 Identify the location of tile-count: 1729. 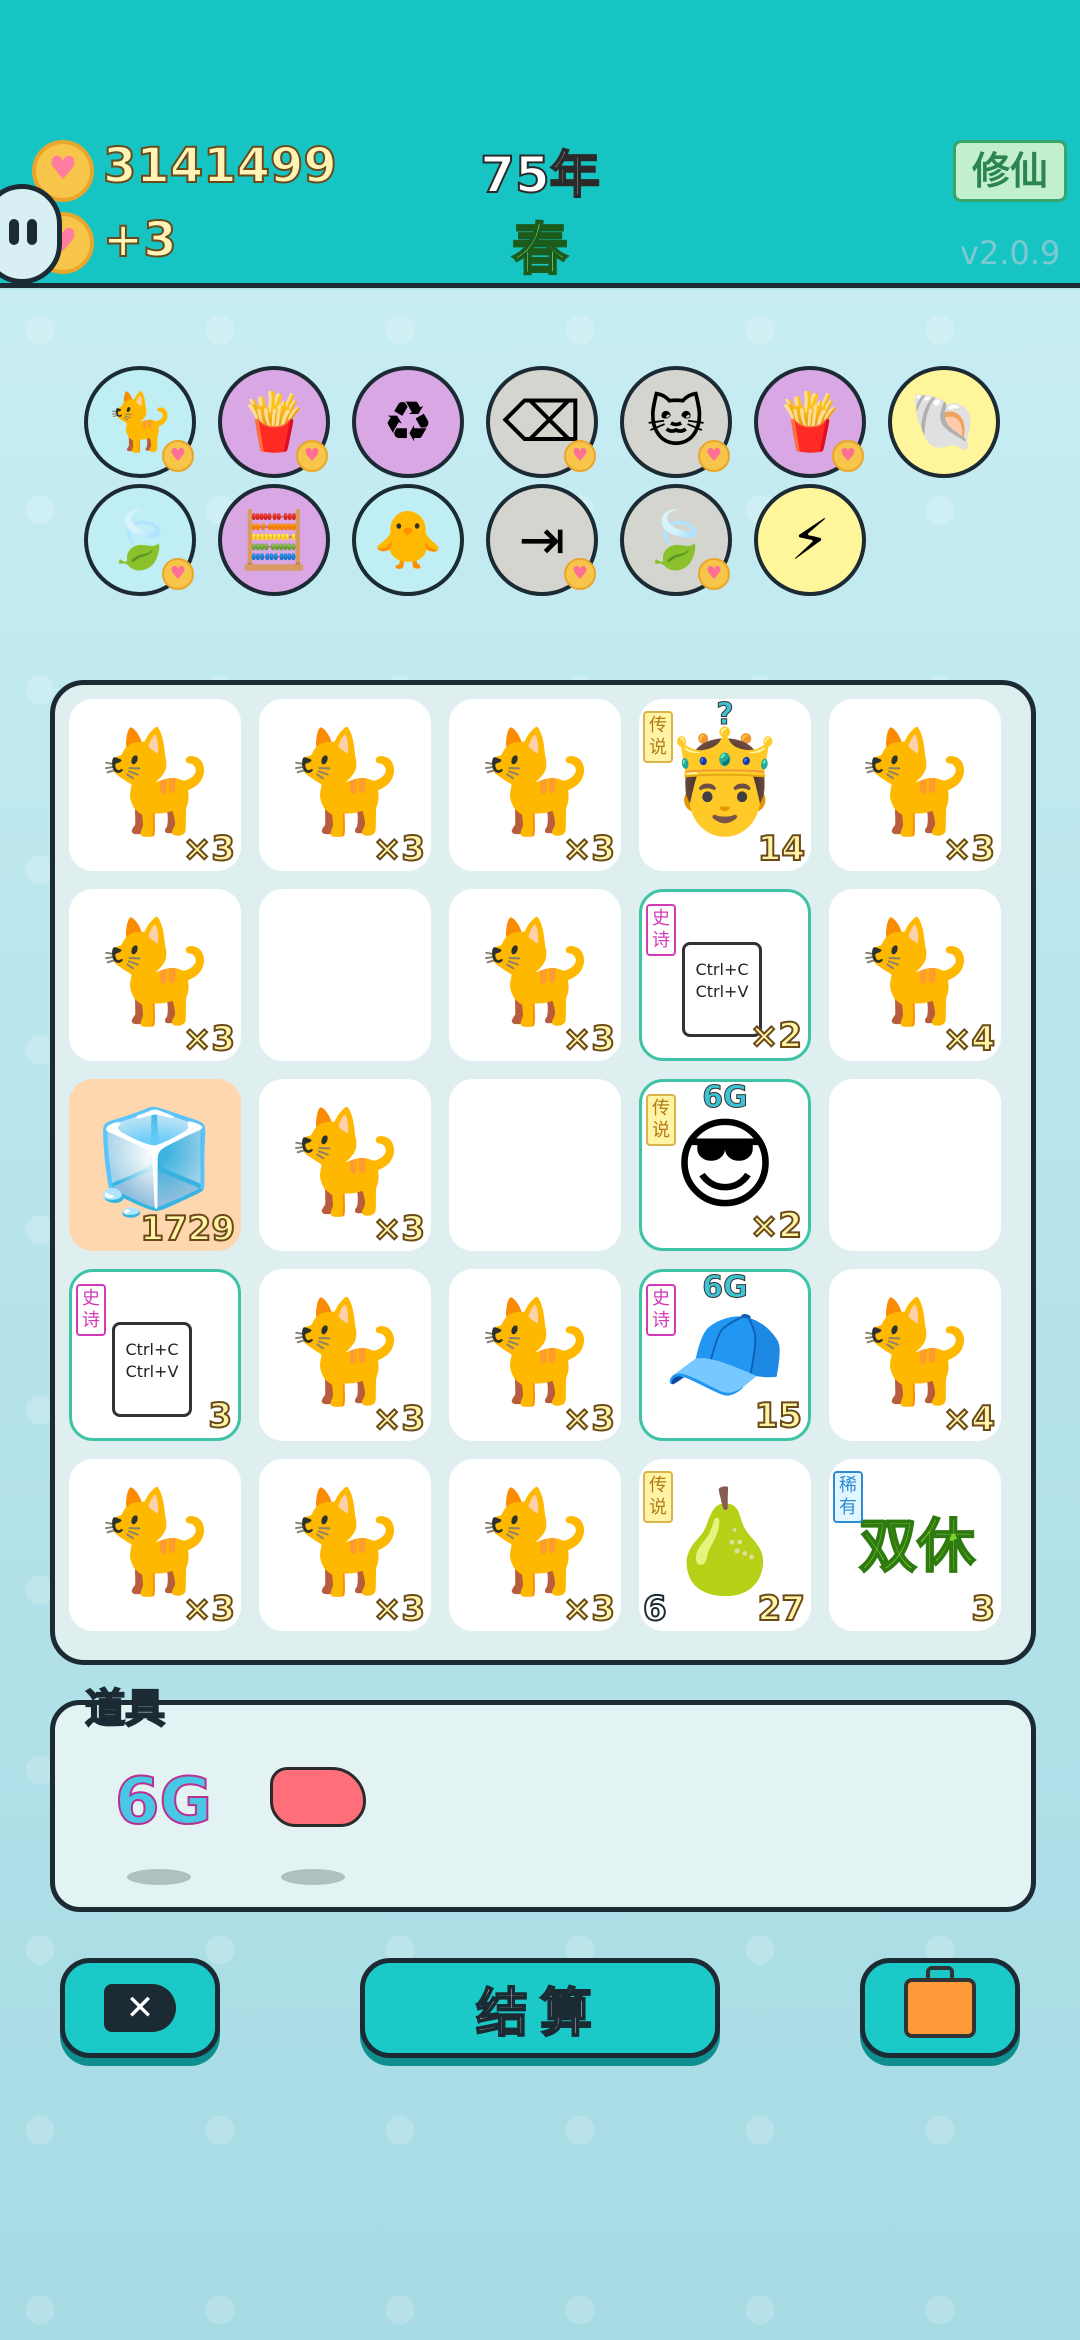
(187, 1229).